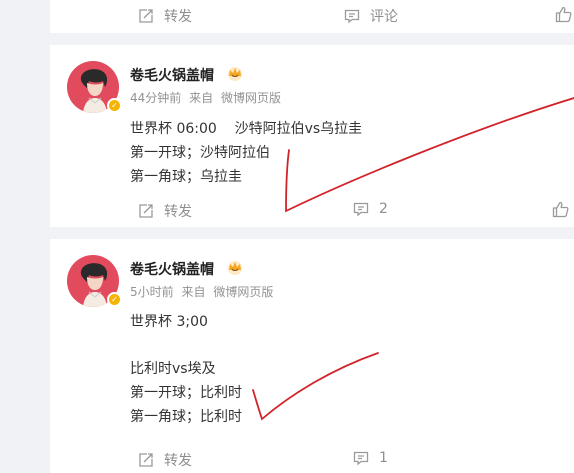 Image resolution: width=574 pixels, height=473 pixels. Describe the element at coordinates (186, 417) in the screenshot. I see `post-line: 第一角球；比利时` at that location.